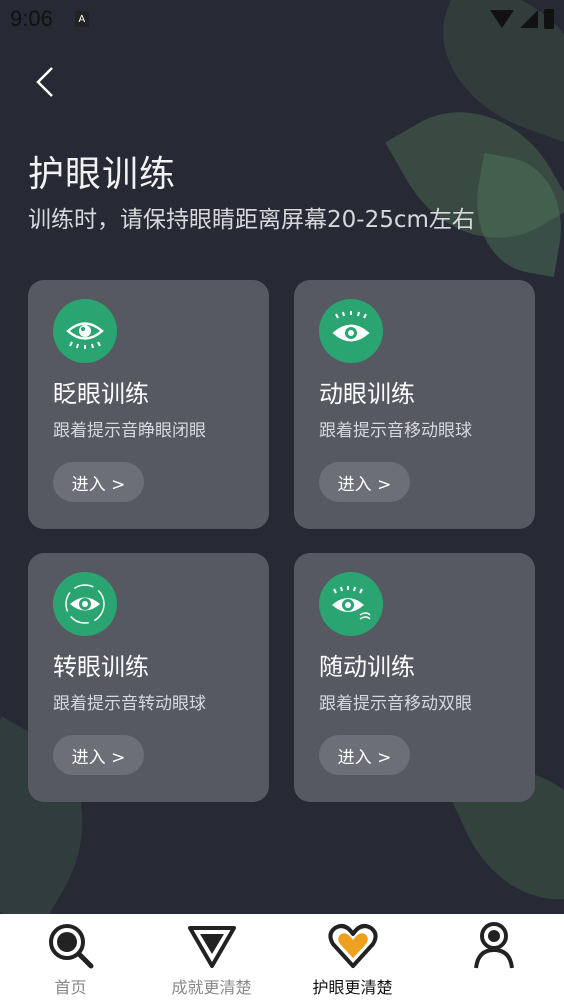 This screenshot has width=564, height=1004. Describe the element at coordinates (101, 394) in the screenshot. I see `card-title: 眨眼训练` at that location.